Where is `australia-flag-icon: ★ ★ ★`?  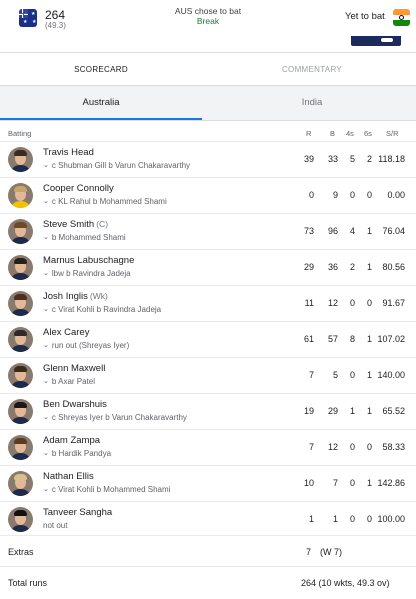 australia-flag-icon: ★ ★ ★ is located at coordinates (28, 18).